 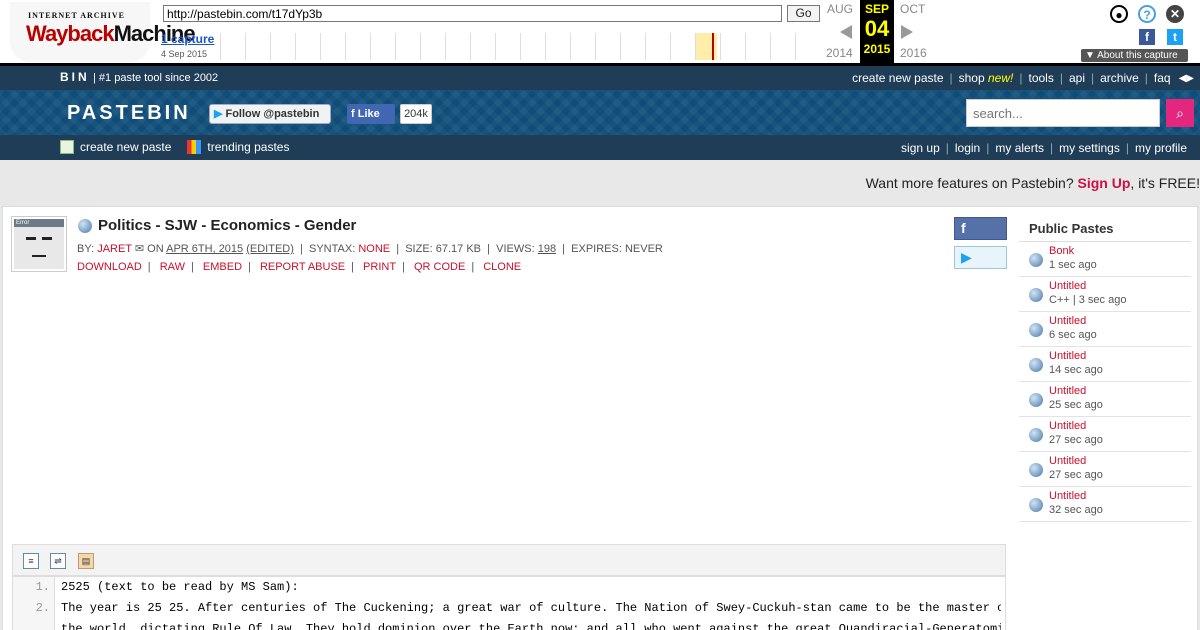 I want to click on top-link-tools: tools, so click(x=1040, y=78).